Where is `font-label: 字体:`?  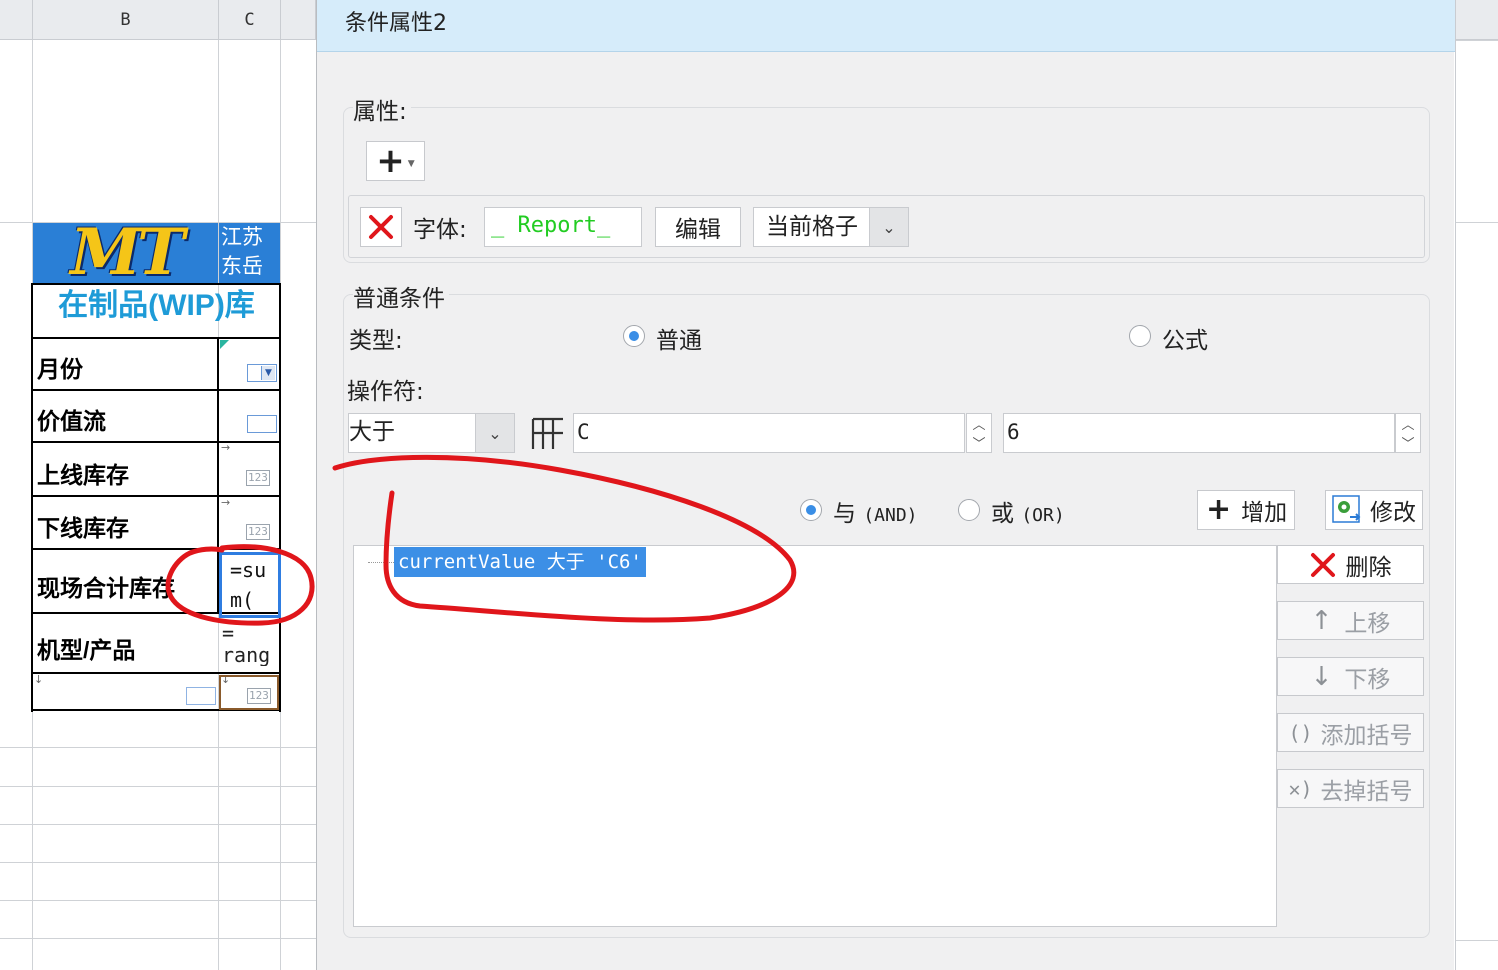 font-label: 字体: is located at coordinates (440, 230).